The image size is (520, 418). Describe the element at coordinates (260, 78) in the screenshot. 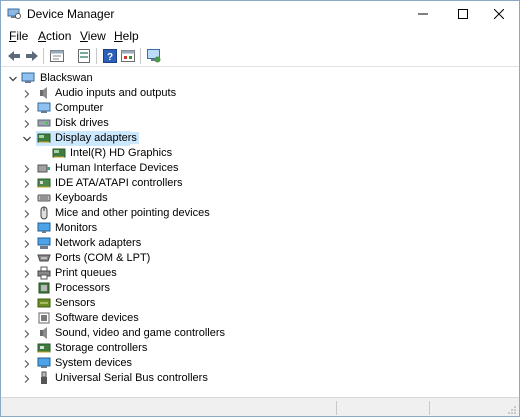

I see `tree-root: Blackswan` at that location.